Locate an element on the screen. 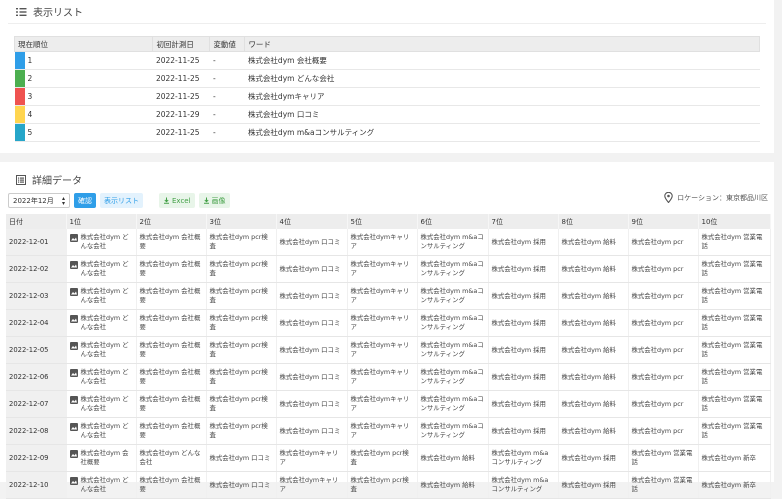 The width and height of the screenshot is (782, 499). date-cell: 2022-12-10 is located at coordinates (36, 485).